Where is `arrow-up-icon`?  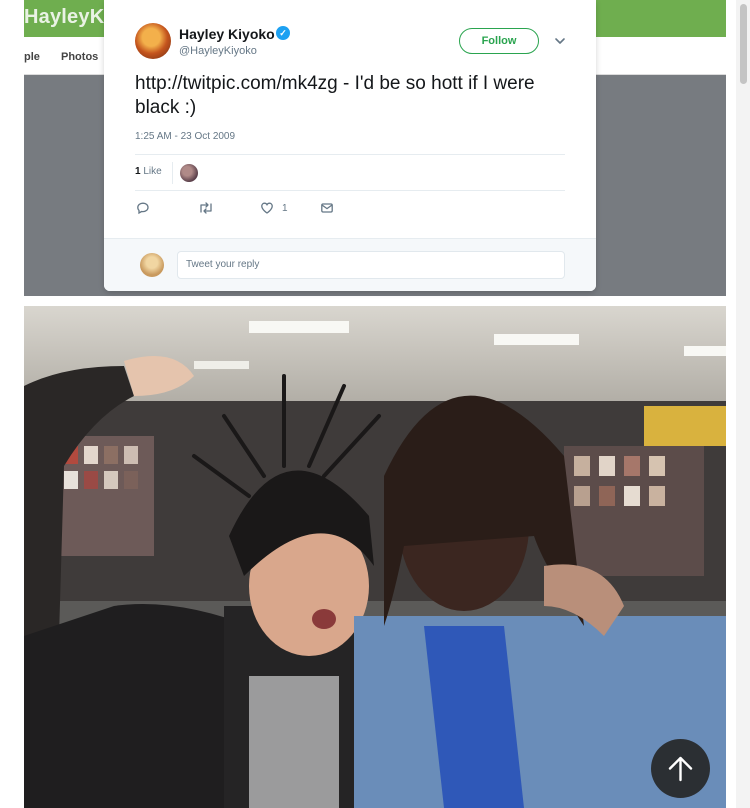 arrow-up-icon is located at coordinates (680, 769).